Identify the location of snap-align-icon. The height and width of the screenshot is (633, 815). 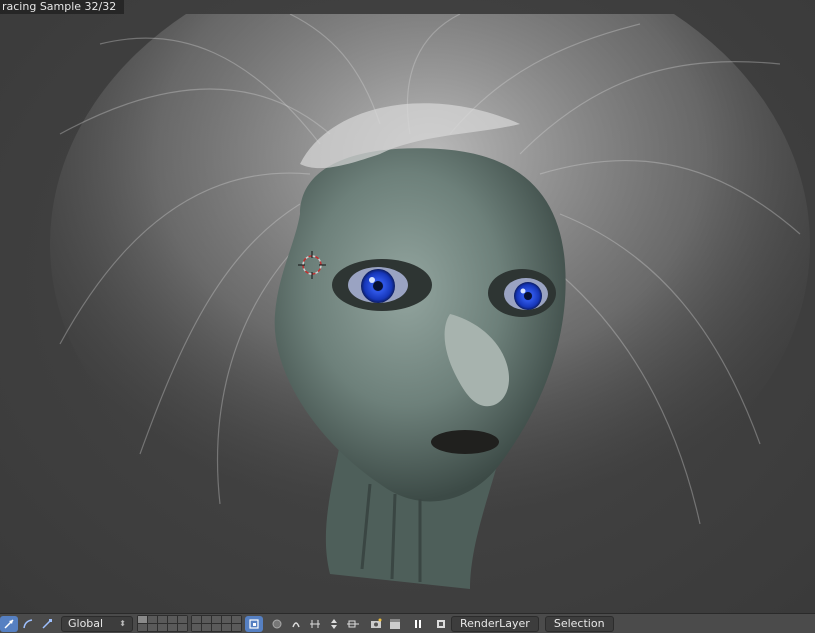
(334, 624).